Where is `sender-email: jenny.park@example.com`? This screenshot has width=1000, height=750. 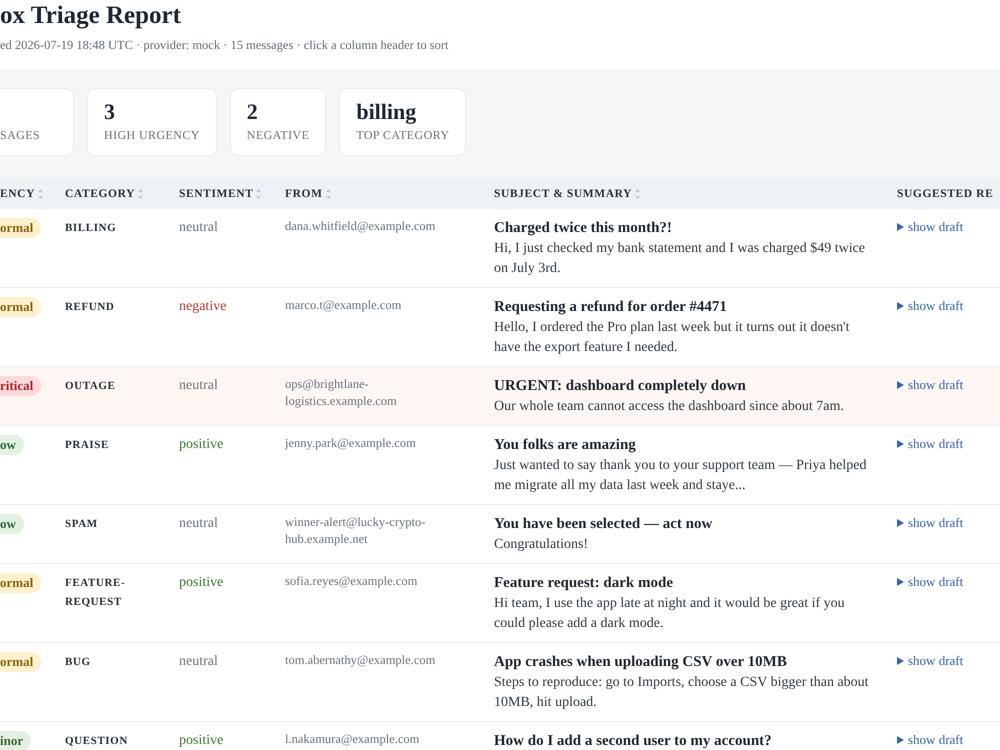
sender-email: jenny.park@example.com is located at coordinates (351, 443).